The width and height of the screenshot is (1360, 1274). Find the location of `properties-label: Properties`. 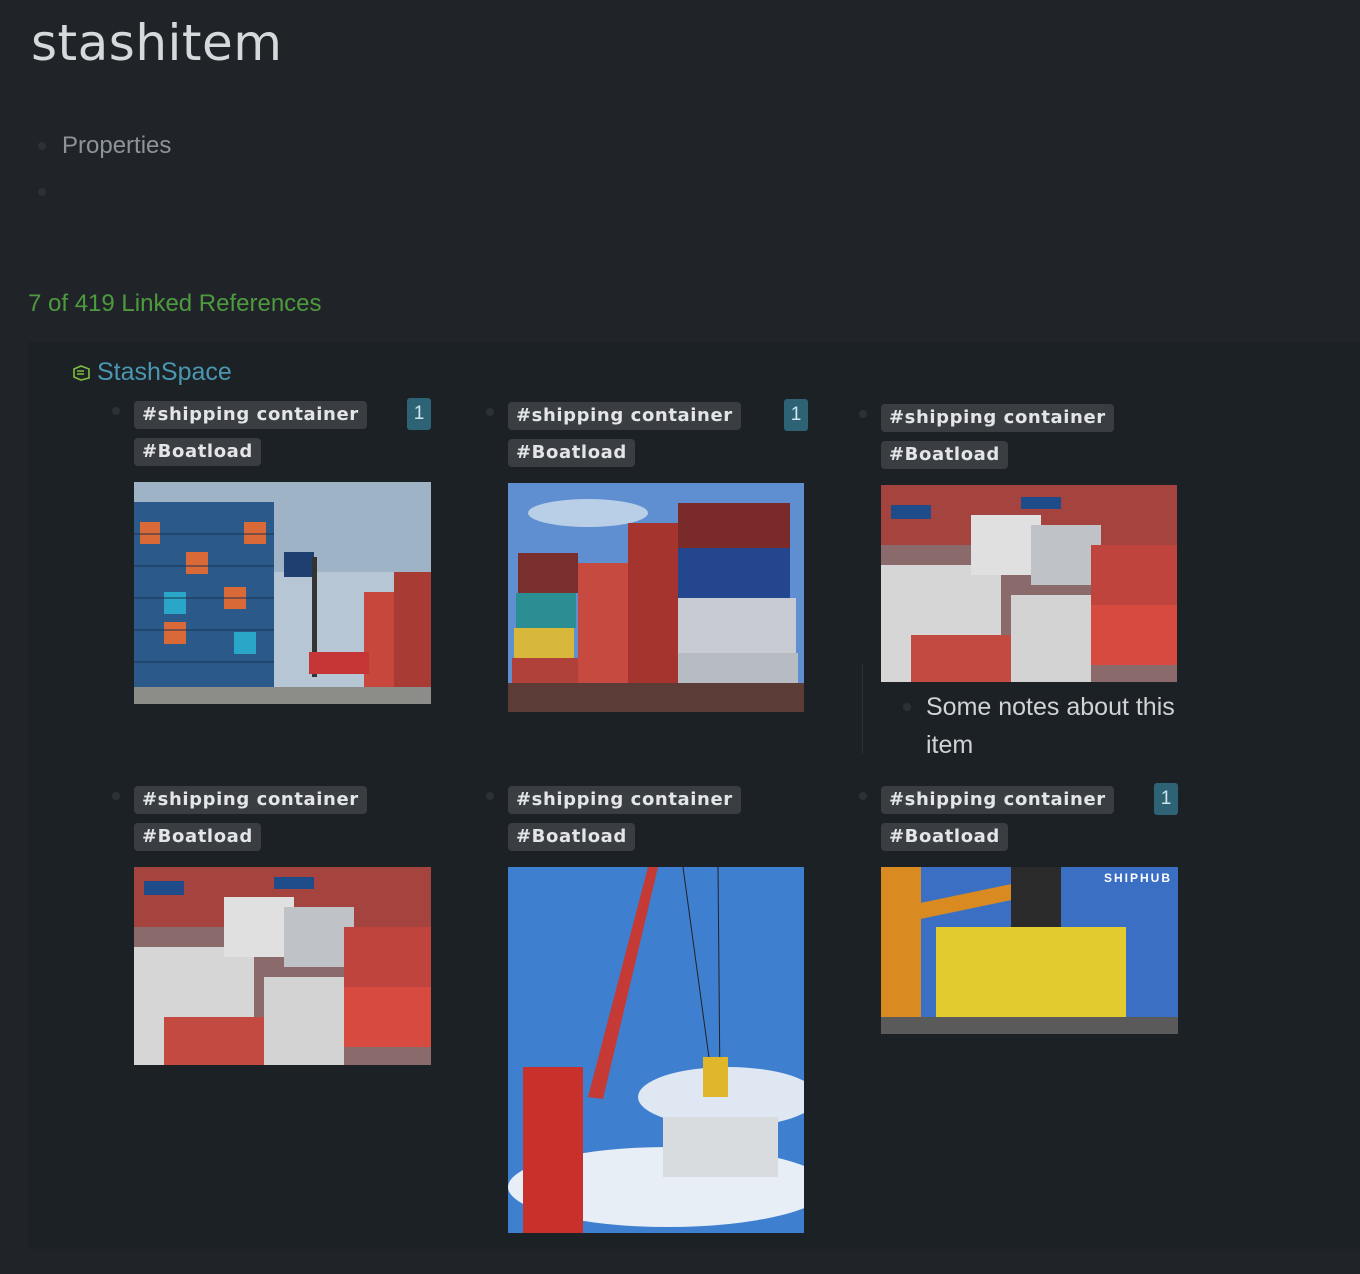

properties-label: Properties is located at coordinates (117, 145).